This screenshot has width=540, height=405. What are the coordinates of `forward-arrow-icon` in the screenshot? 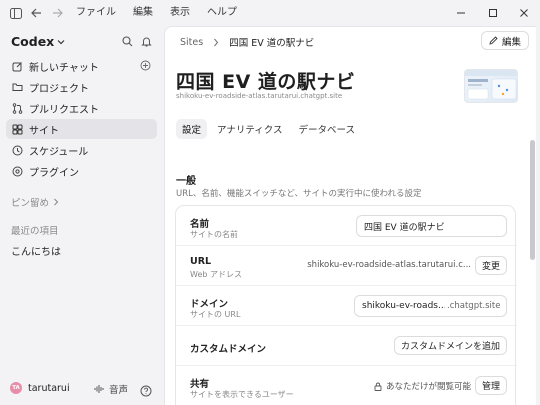 It's located at (57, 13).